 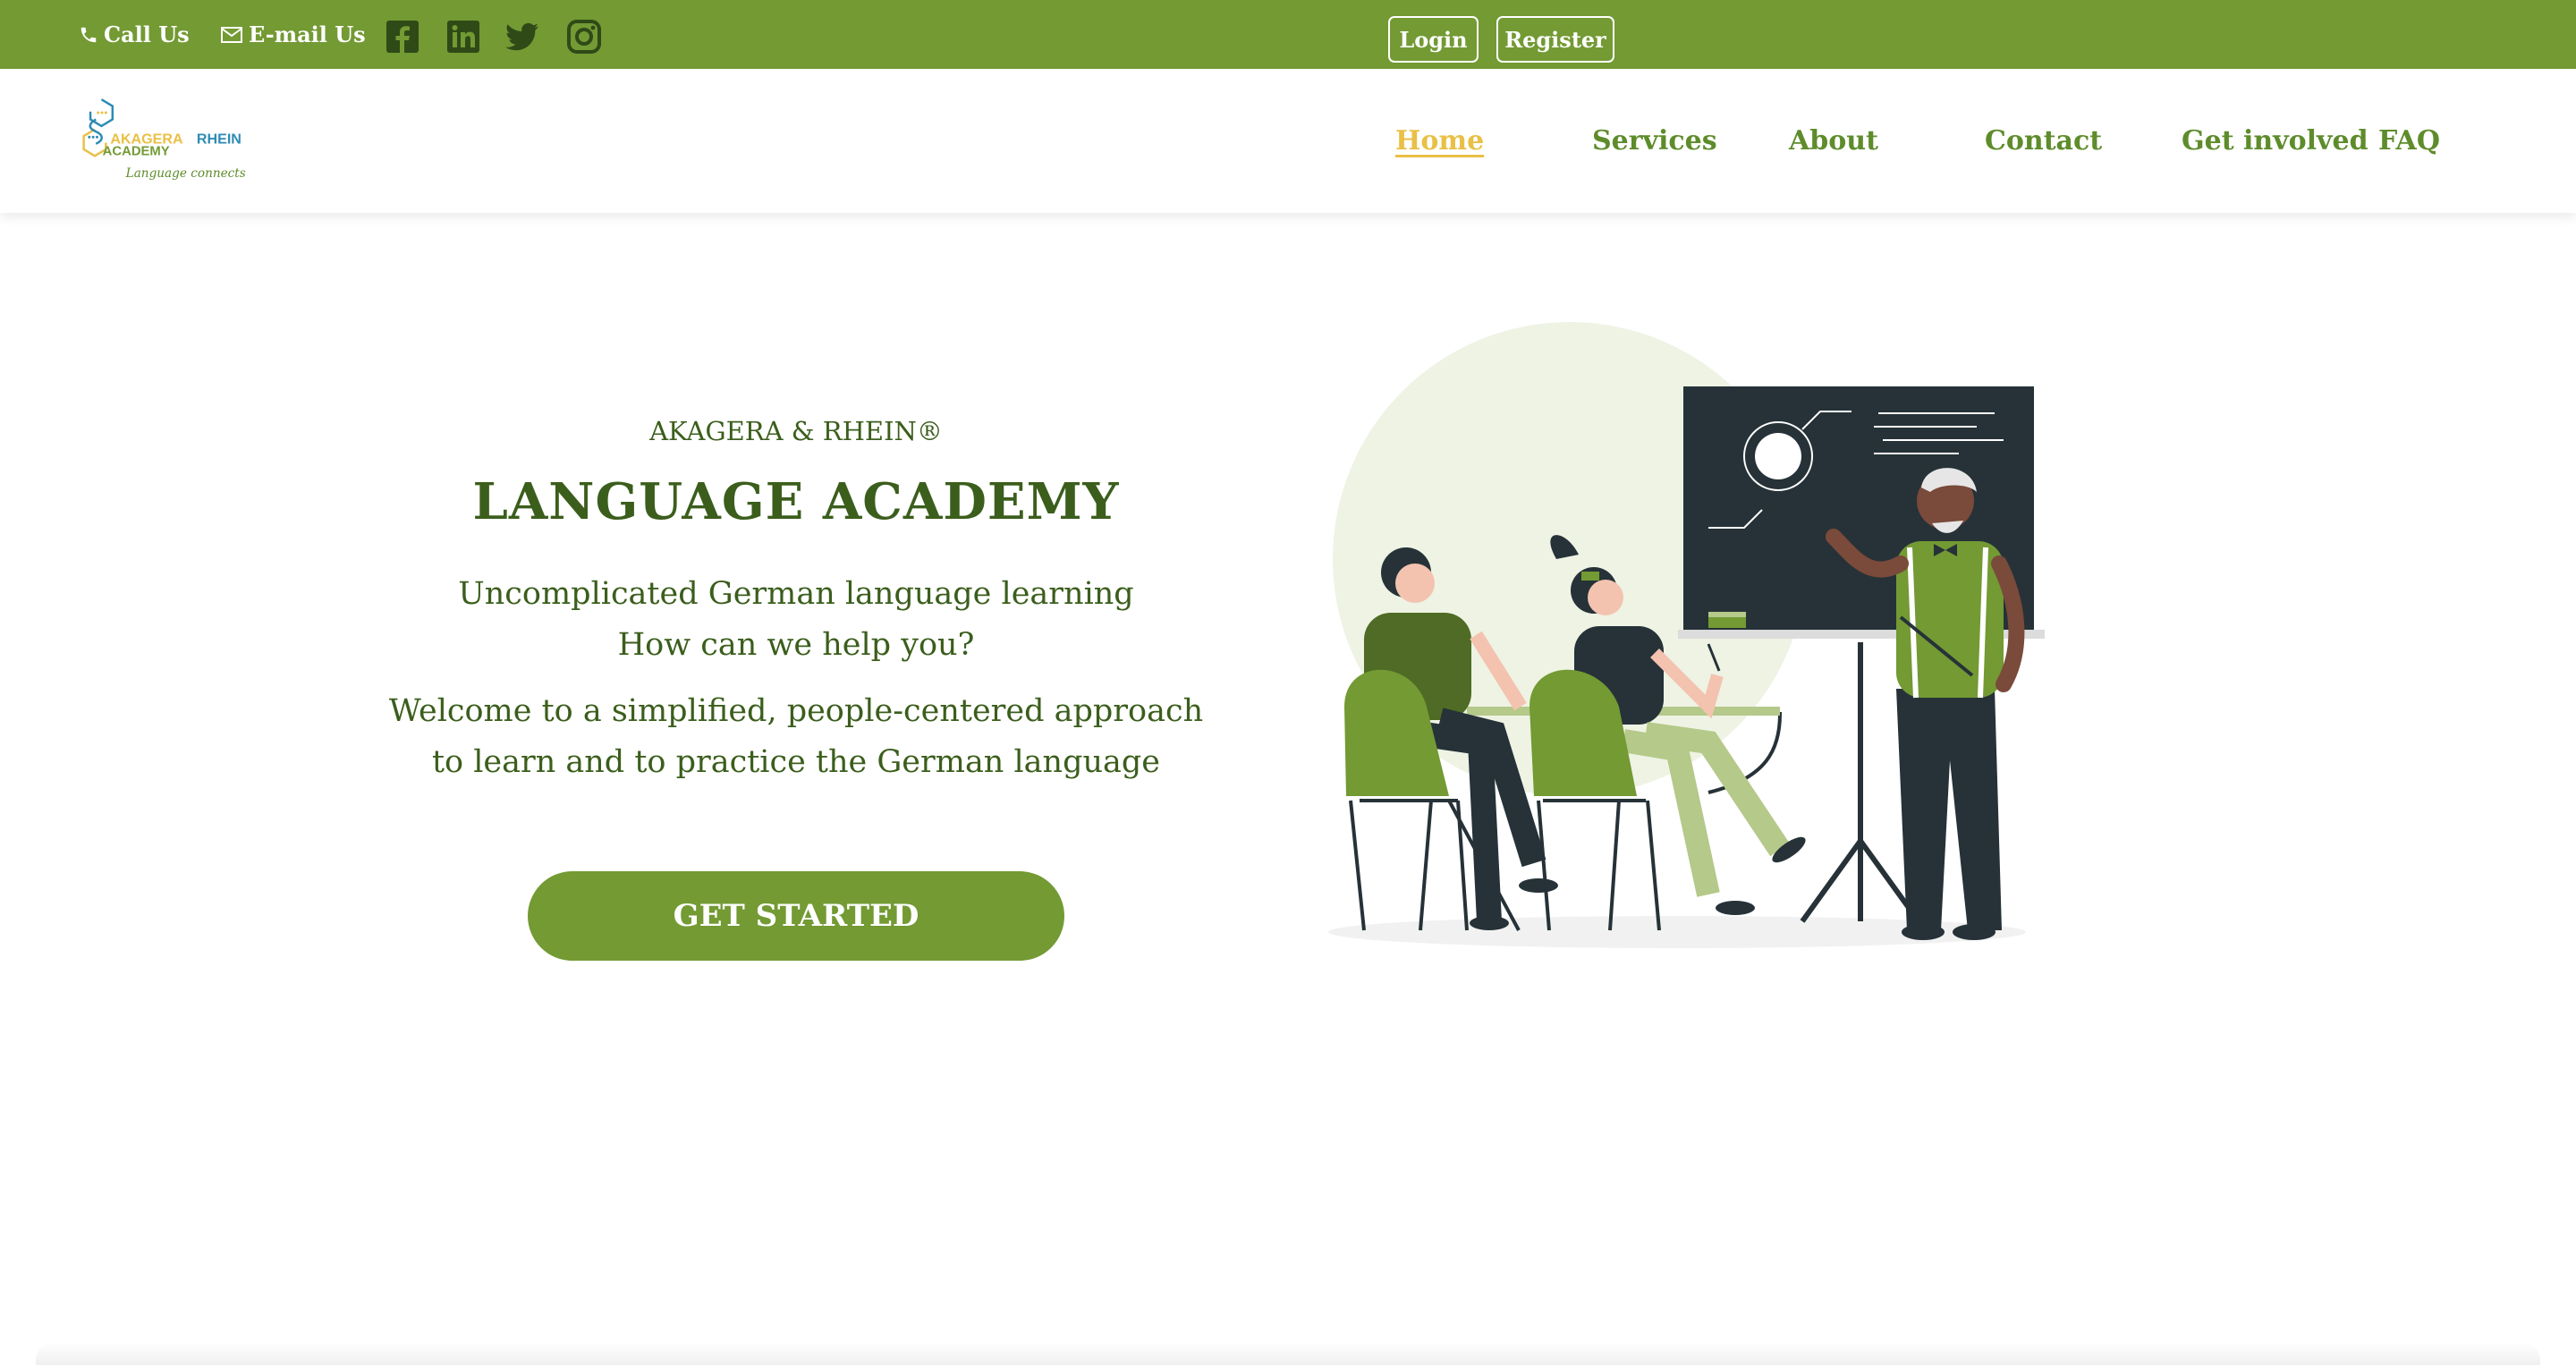 What do you see at coordinates (147, 34) in the screenshot?
I see `call-us-label: Call Us` at bounding box center [147, 34].